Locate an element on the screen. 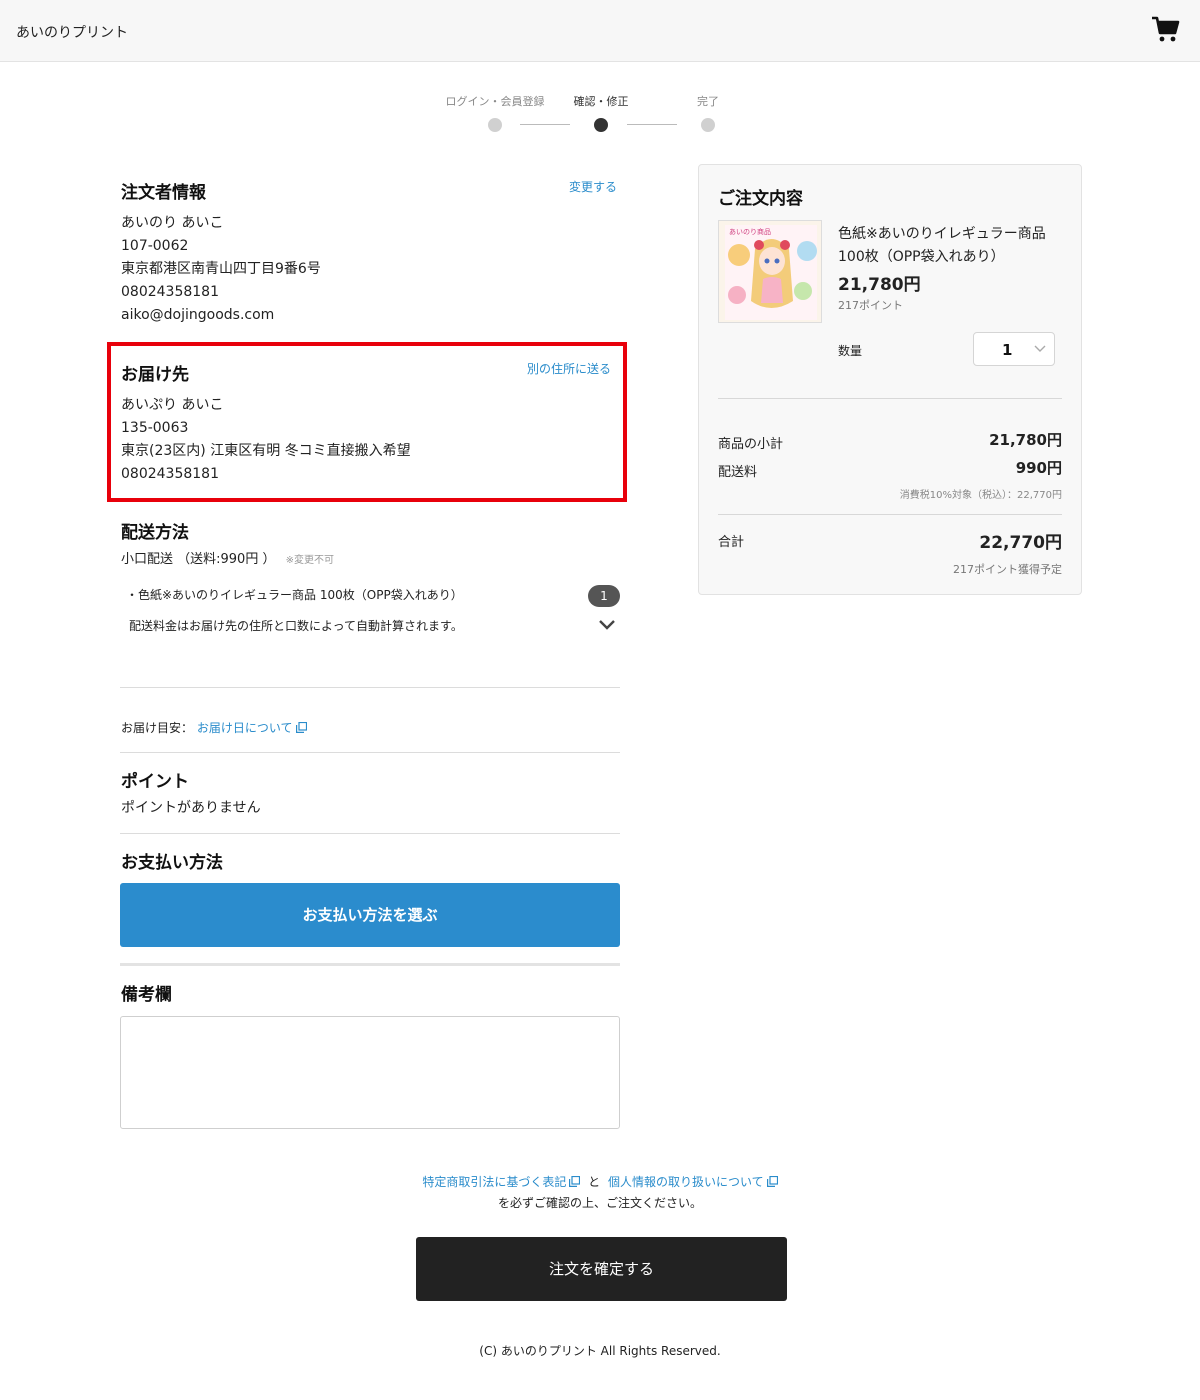 The height and width of the screenshot is (1400, 1200). points-title: ポイント is located at coordinates (155, 782).